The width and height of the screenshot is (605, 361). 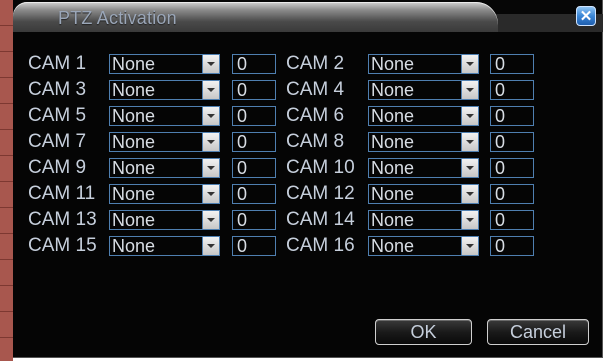 I want to click on cam-label: CAM 12, so click(x=320, y=193).